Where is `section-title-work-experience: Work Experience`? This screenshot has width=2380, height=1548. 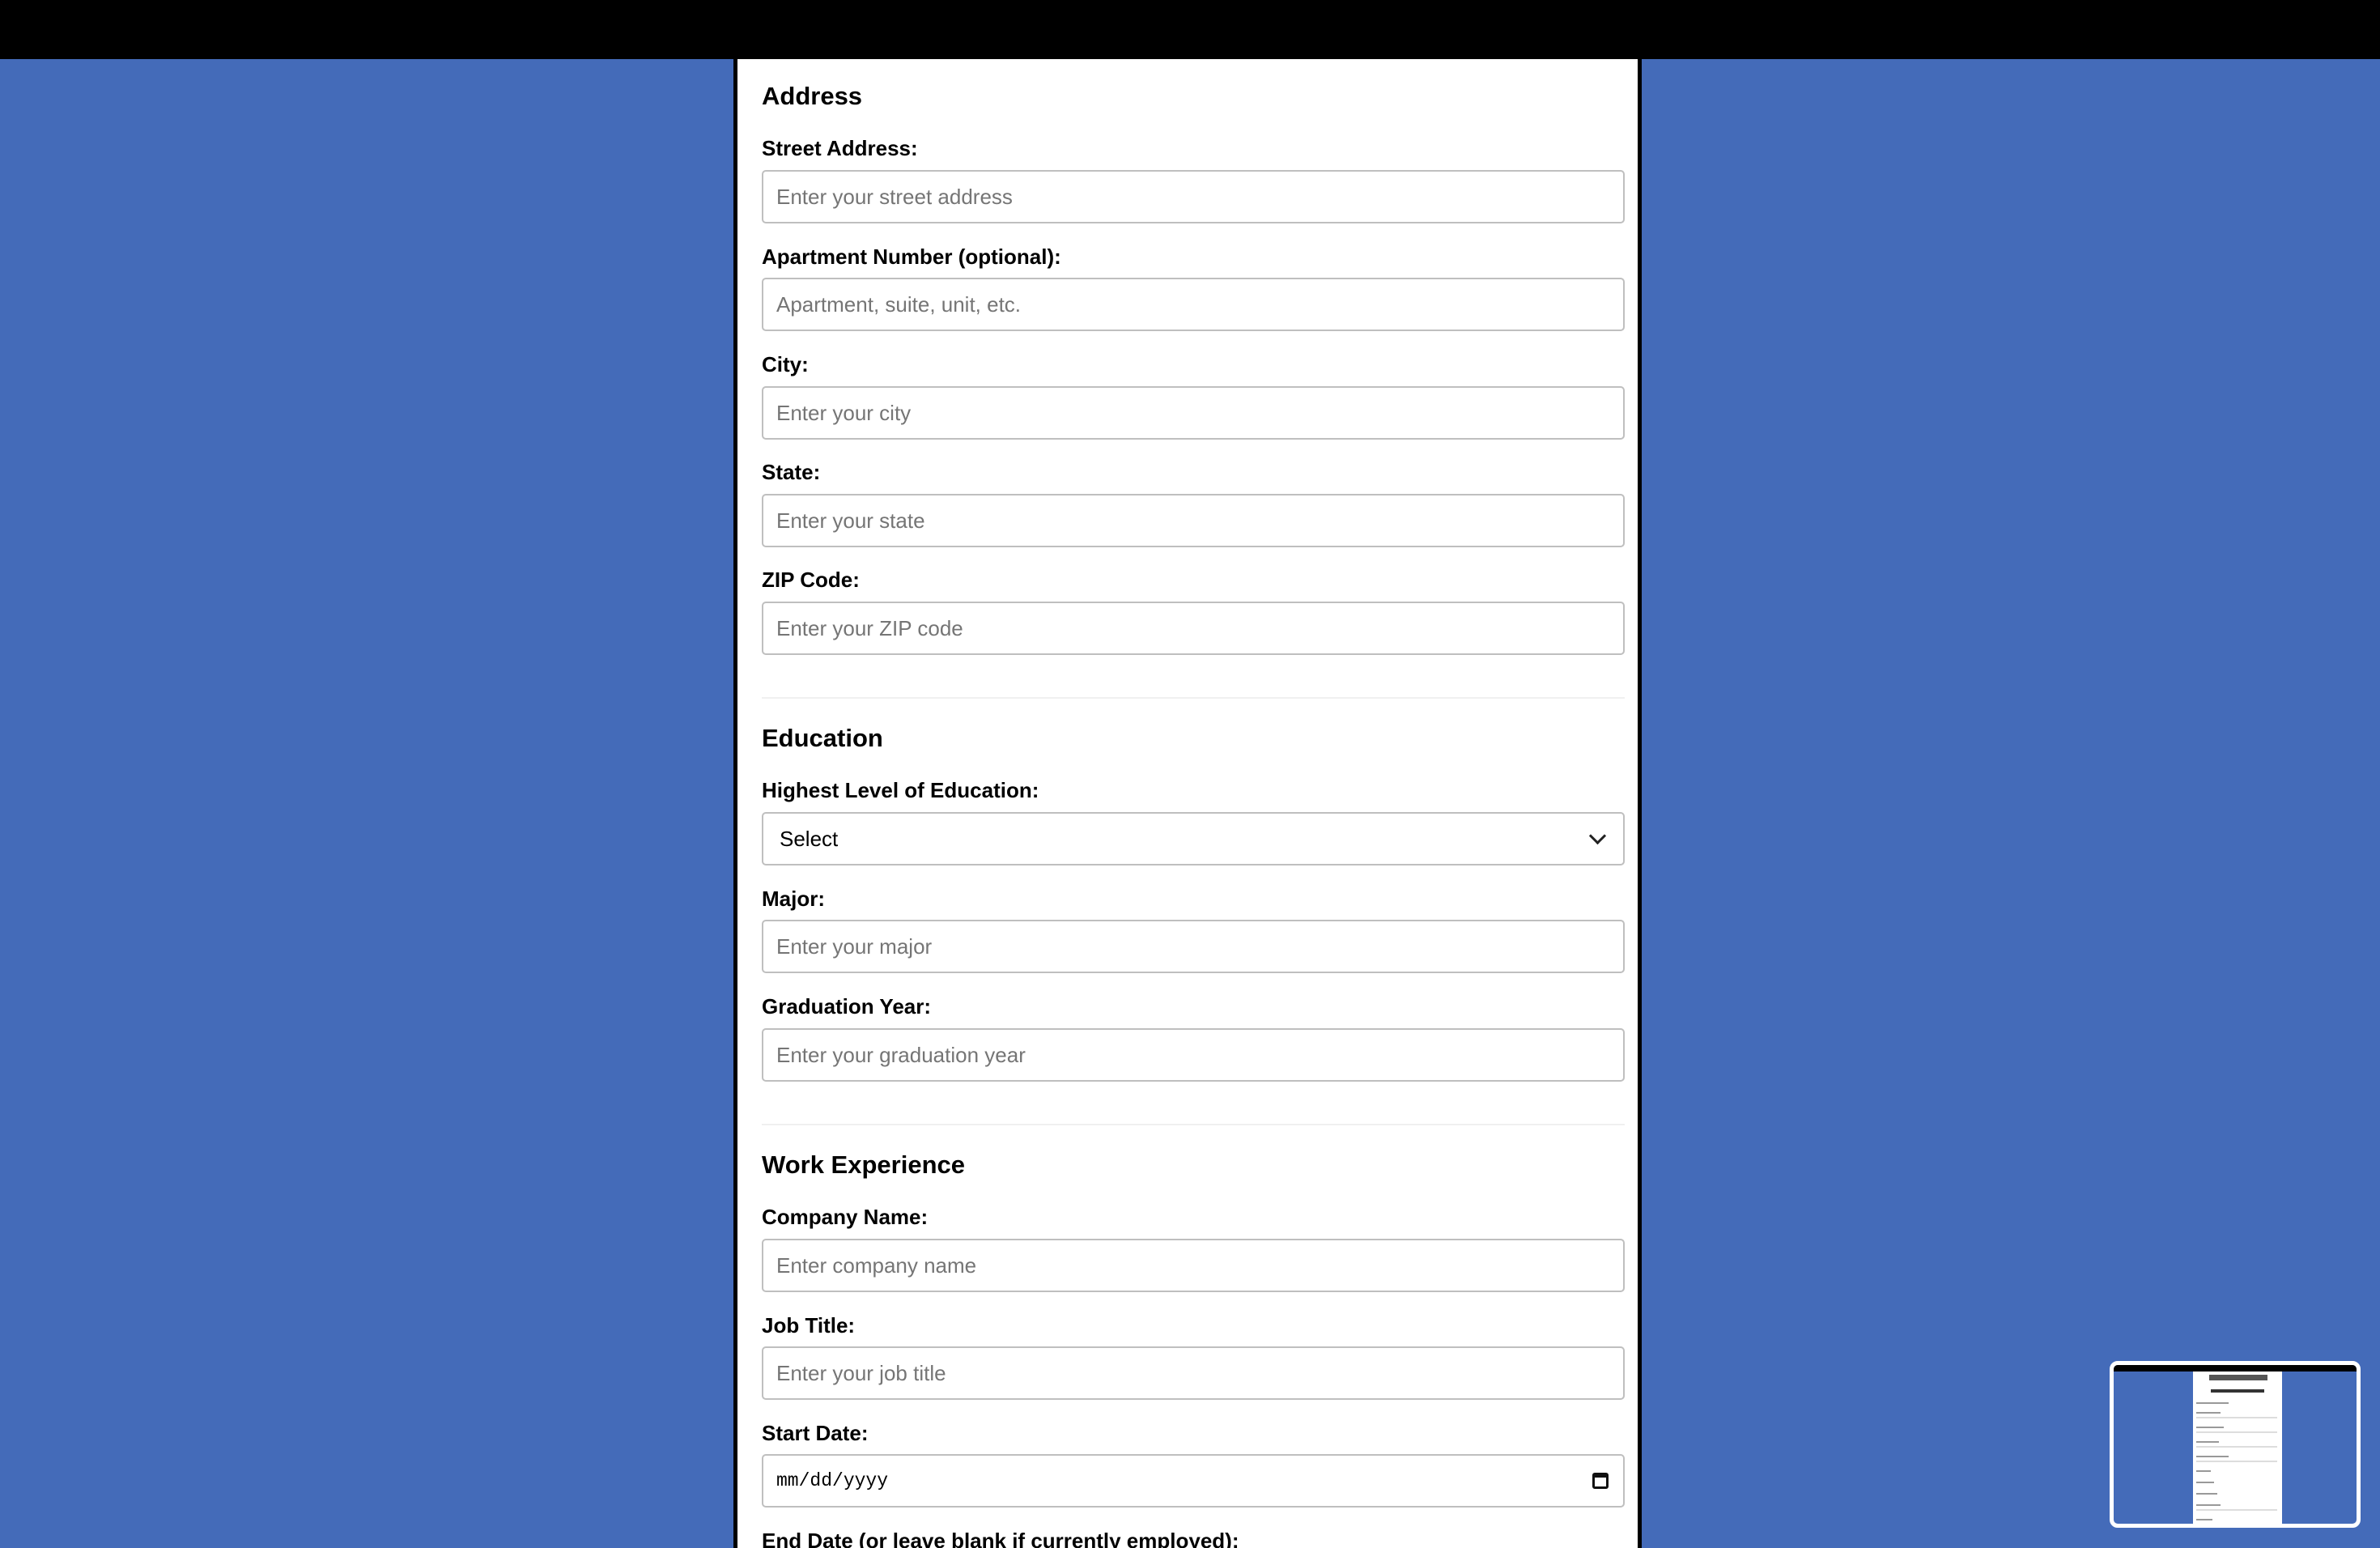 section-title-work-experience: Work Experience is located at coordinates (864, 1165).